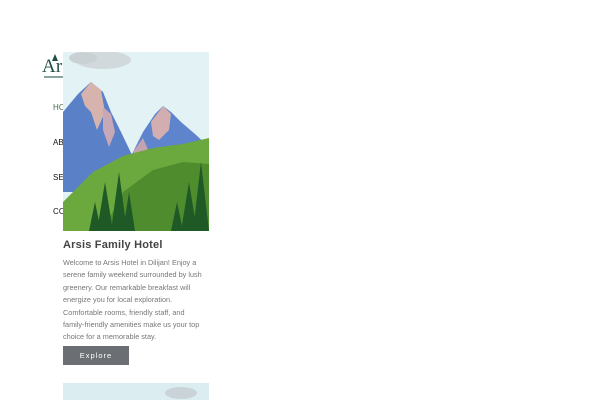 The image size is (600, 400). I want to click on next-card-illustration, so click(136, 391).